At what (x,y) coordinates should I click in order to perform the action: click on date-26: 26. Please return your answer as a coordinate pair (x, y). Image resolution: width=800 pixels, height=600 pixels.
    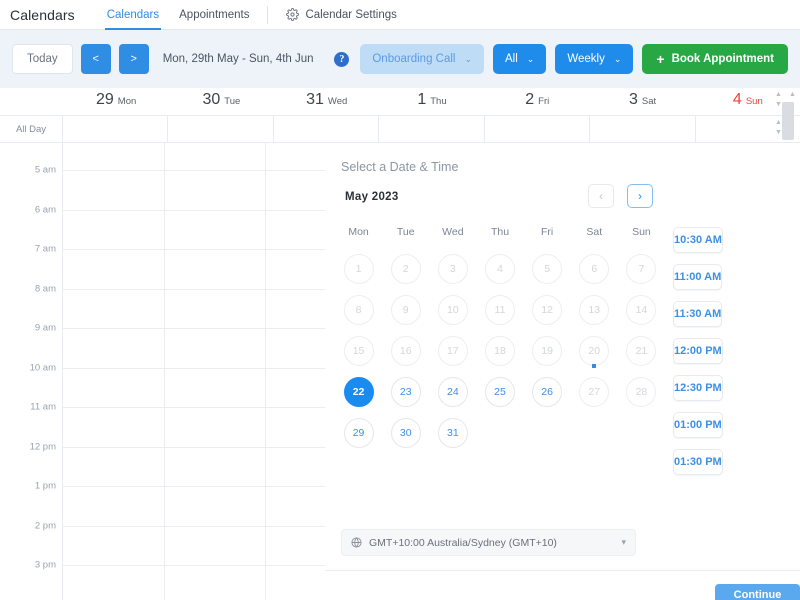
    Looking at the image, I should click on (547, 391).